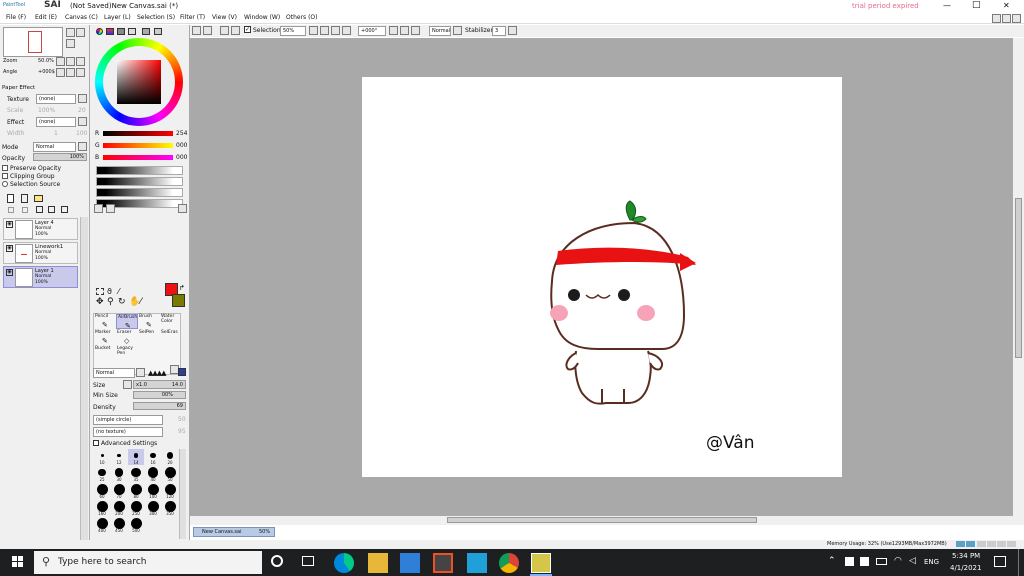  Describe the element at coordinates (139, 170) in the screenshot. I see `swatch-row` at that location.